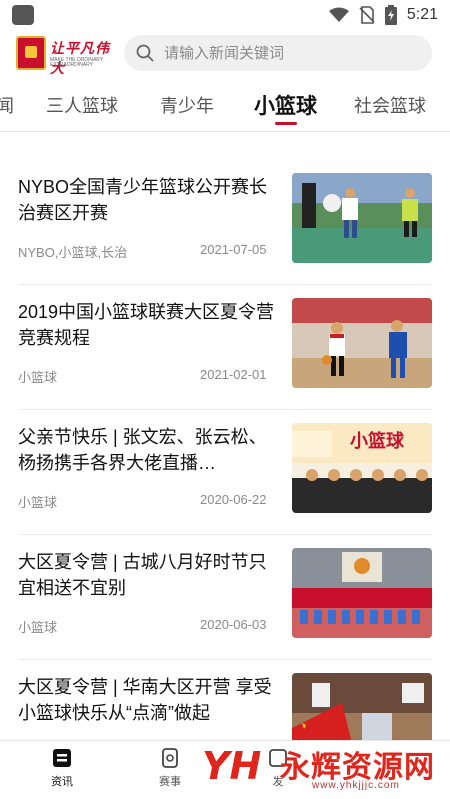 The width and height of the screenshot is (450, 799). What do you see at coordinates (338, 14) in the screenshot?
I see `wifi-icon` at bounding box center [338, 14].